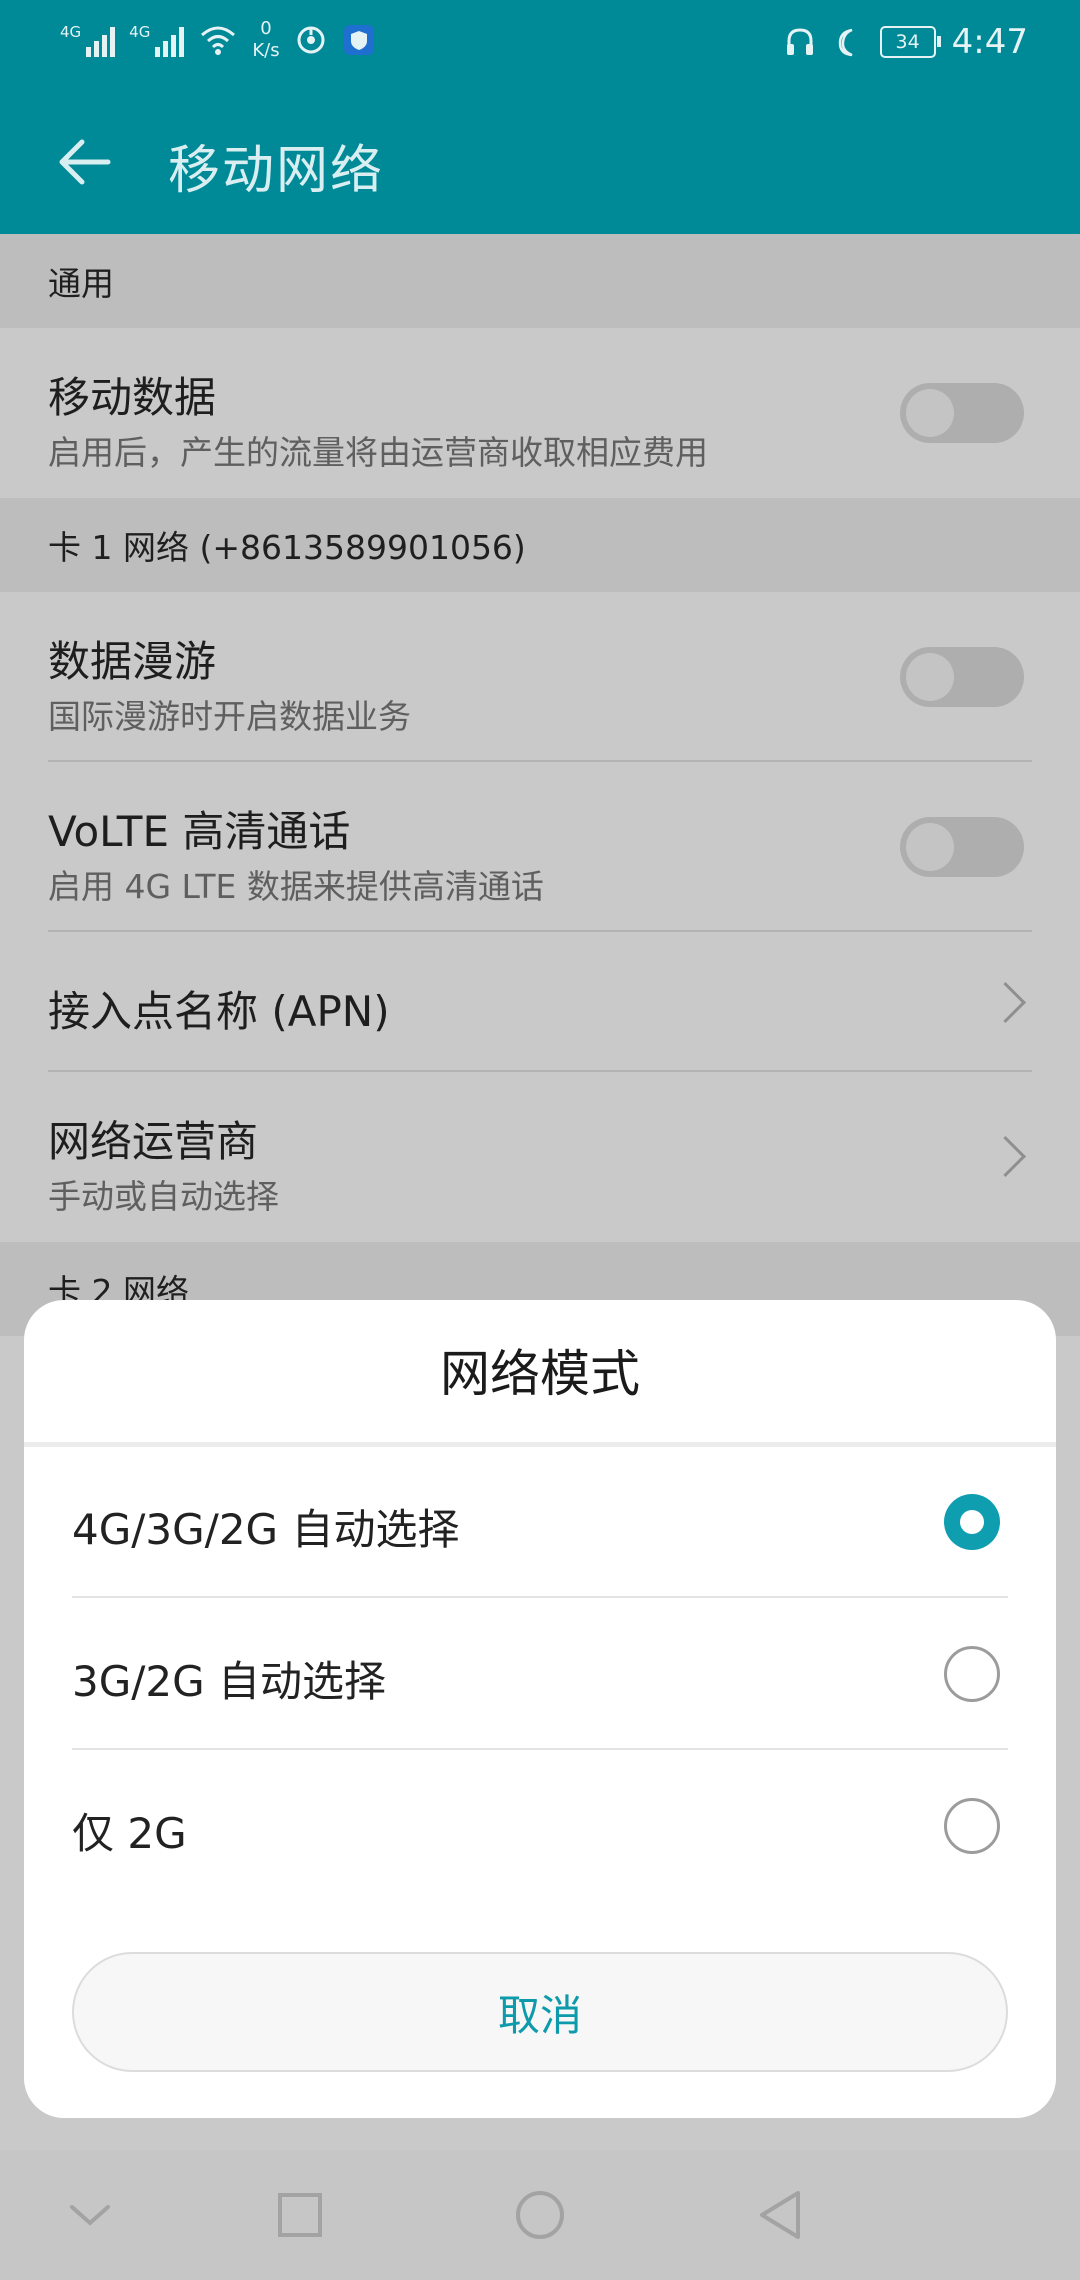  What do you see at coordinates (378, 452) in the screenshot?
I see `item-subtitle: 启用后，产生的流量将由运营商收取相应费用` at bounding box center [378, 452].